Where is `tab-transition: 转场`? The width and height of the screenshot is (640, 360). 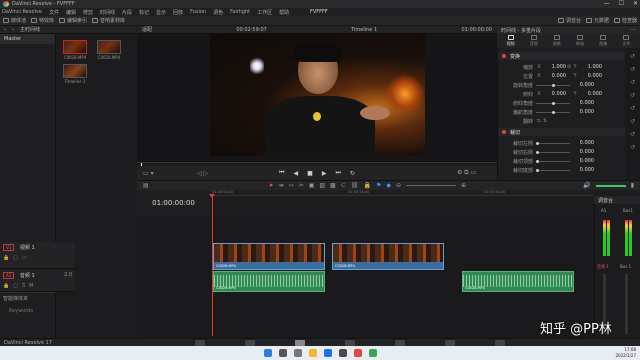
tab-transition: 转场 is located at coordinates (580, 41).